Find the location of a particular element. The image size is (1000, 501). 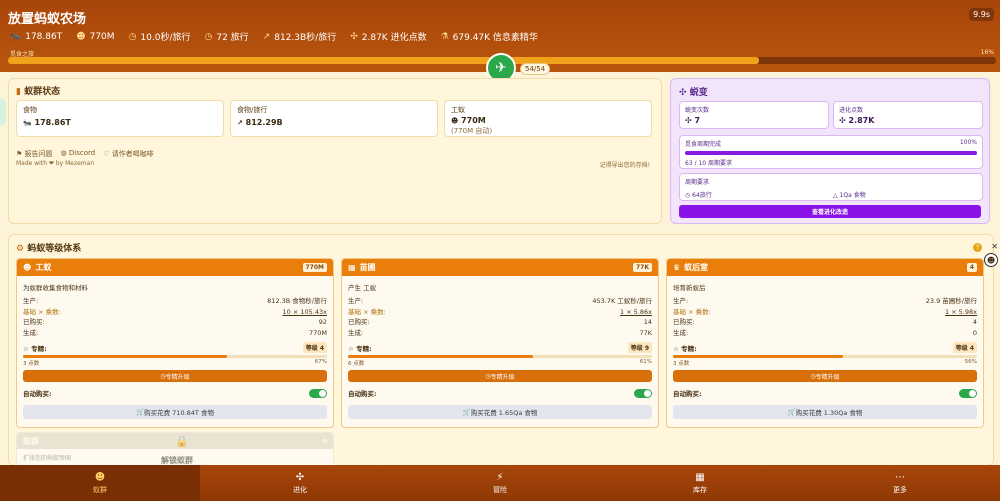

ant-icon: 🐜 is located at coordinates (16, 36).